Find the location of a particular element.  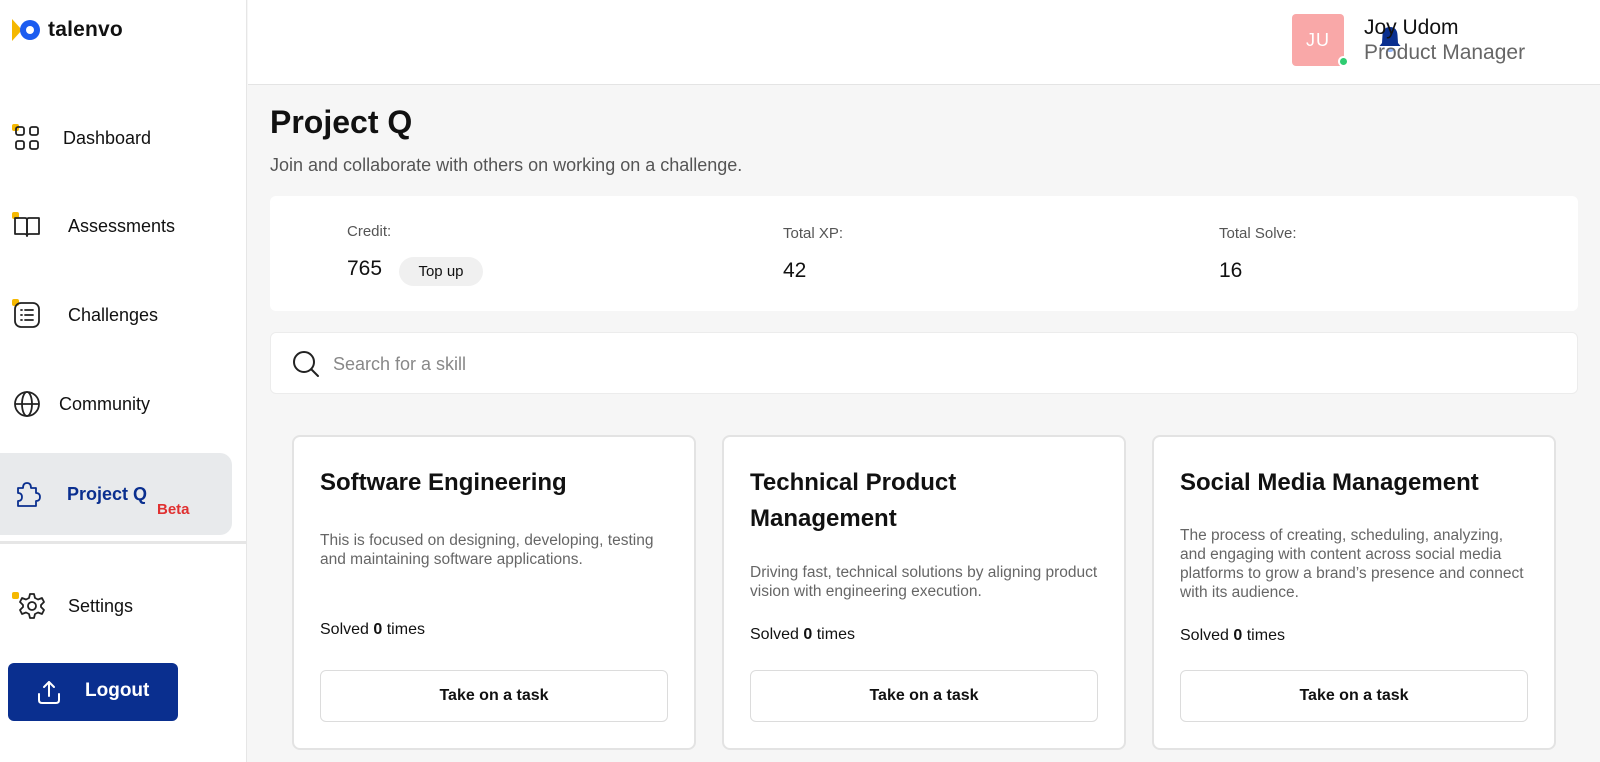

sidebar-item-challenges: Challenges is located at coordinates (116, 315).